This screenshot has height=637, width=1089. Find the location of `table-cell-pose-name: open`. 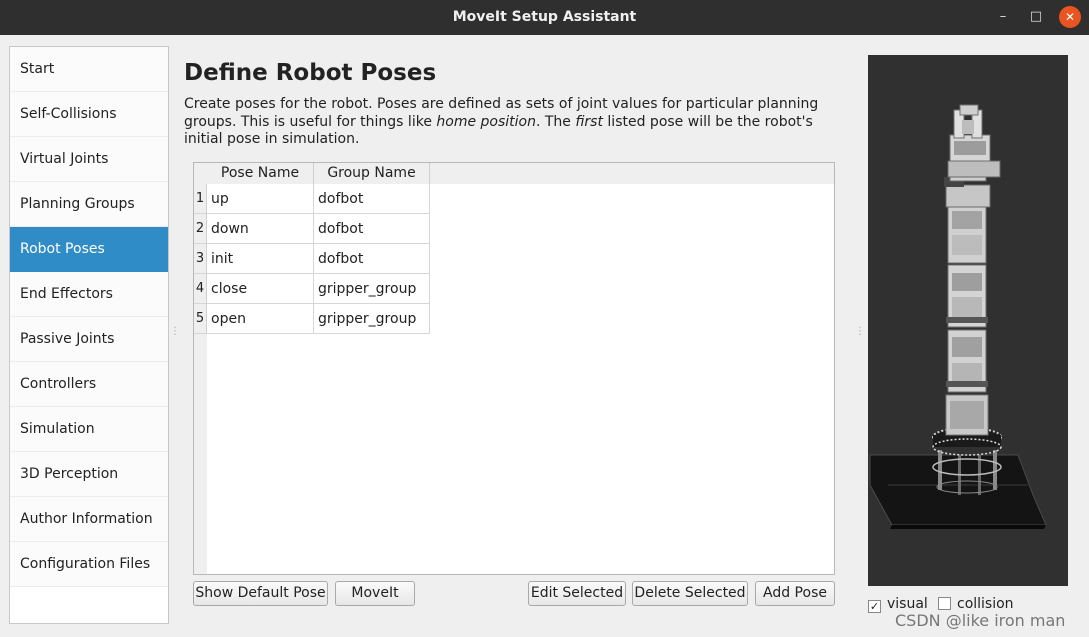

table-cell-pose-name: open is located at coordinates (260, 319).